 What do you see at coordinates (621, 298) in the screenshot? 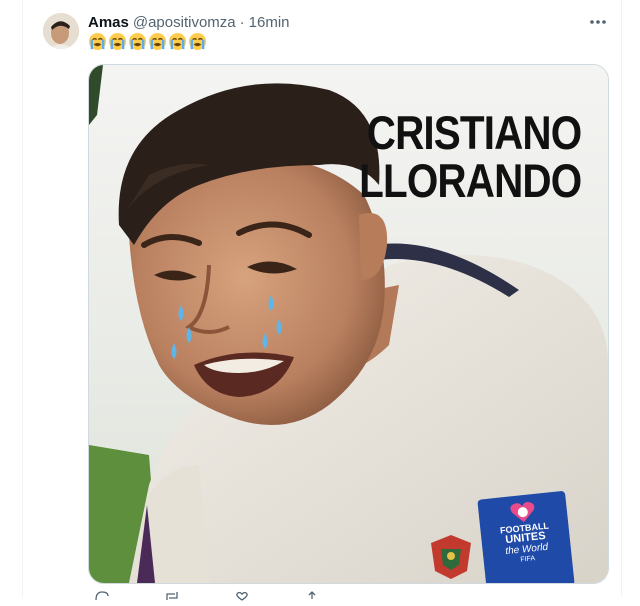
I see `timeline-border-right` at bounding box center [621, 298].